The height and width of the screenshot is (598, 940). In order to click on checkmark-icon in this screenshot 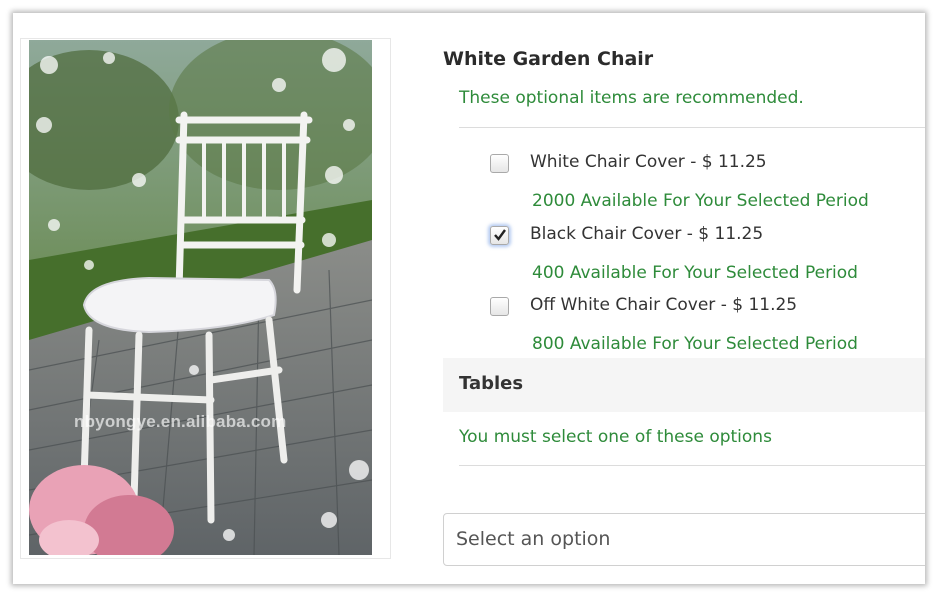, I will do `click(500, 235)`.